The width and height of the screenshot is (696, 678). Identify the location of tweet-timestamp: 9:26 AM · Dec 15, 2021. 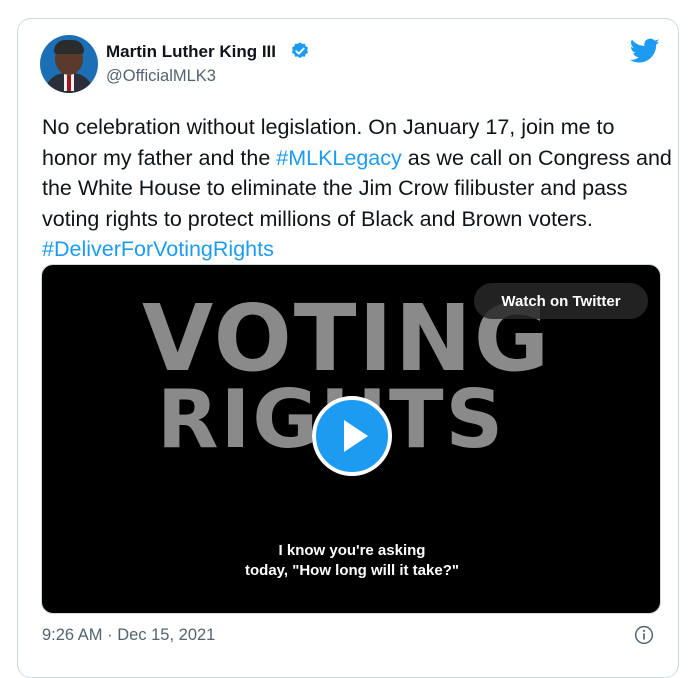
(128, 635).